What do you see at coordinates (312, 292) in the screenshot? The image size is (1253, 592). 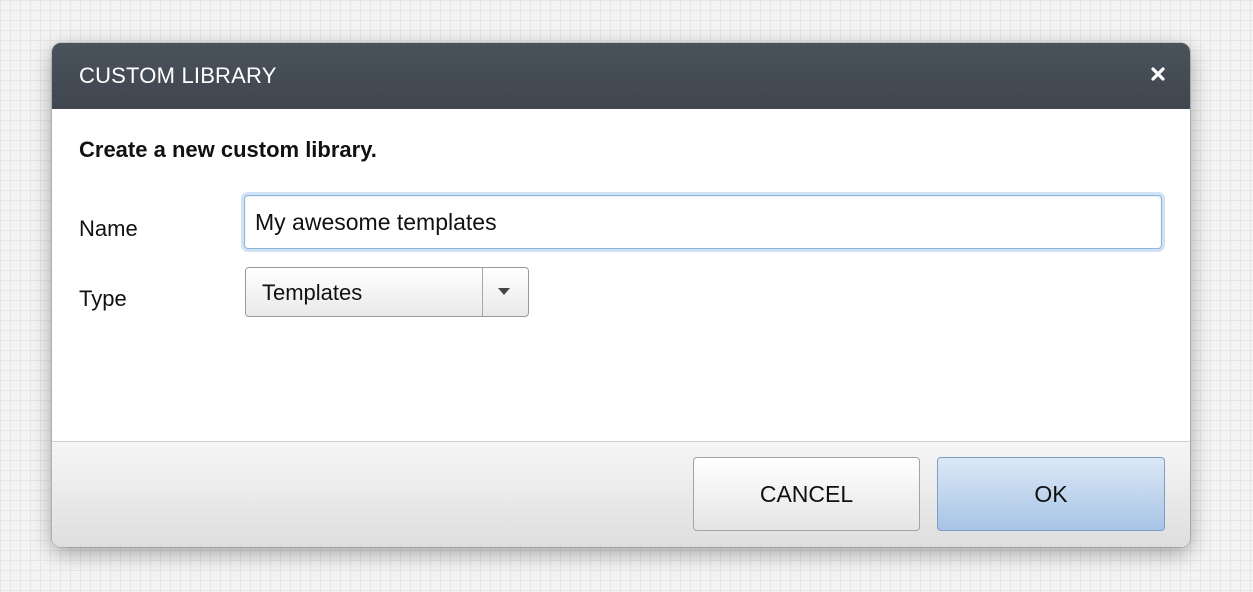 I see `type-select-value: Templates` at bounding box center [312, 292].